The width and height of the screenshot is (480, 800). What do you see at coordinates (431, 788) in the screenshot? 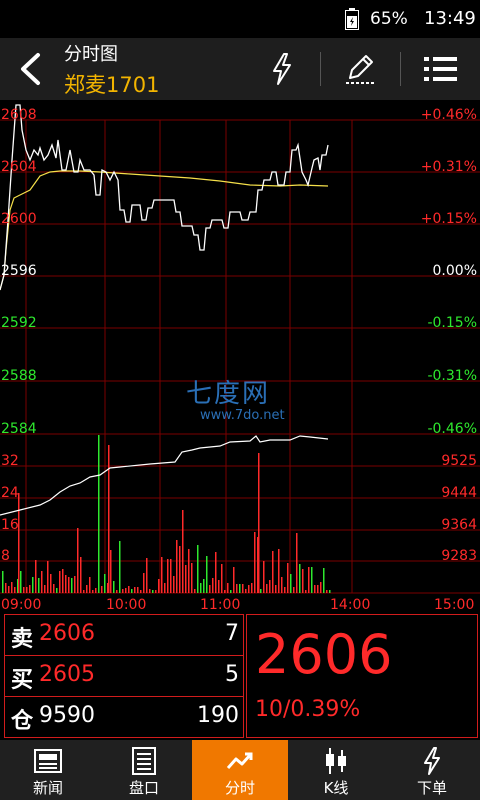
I see `tab-label: 下单` at bounding box center [431, 788].